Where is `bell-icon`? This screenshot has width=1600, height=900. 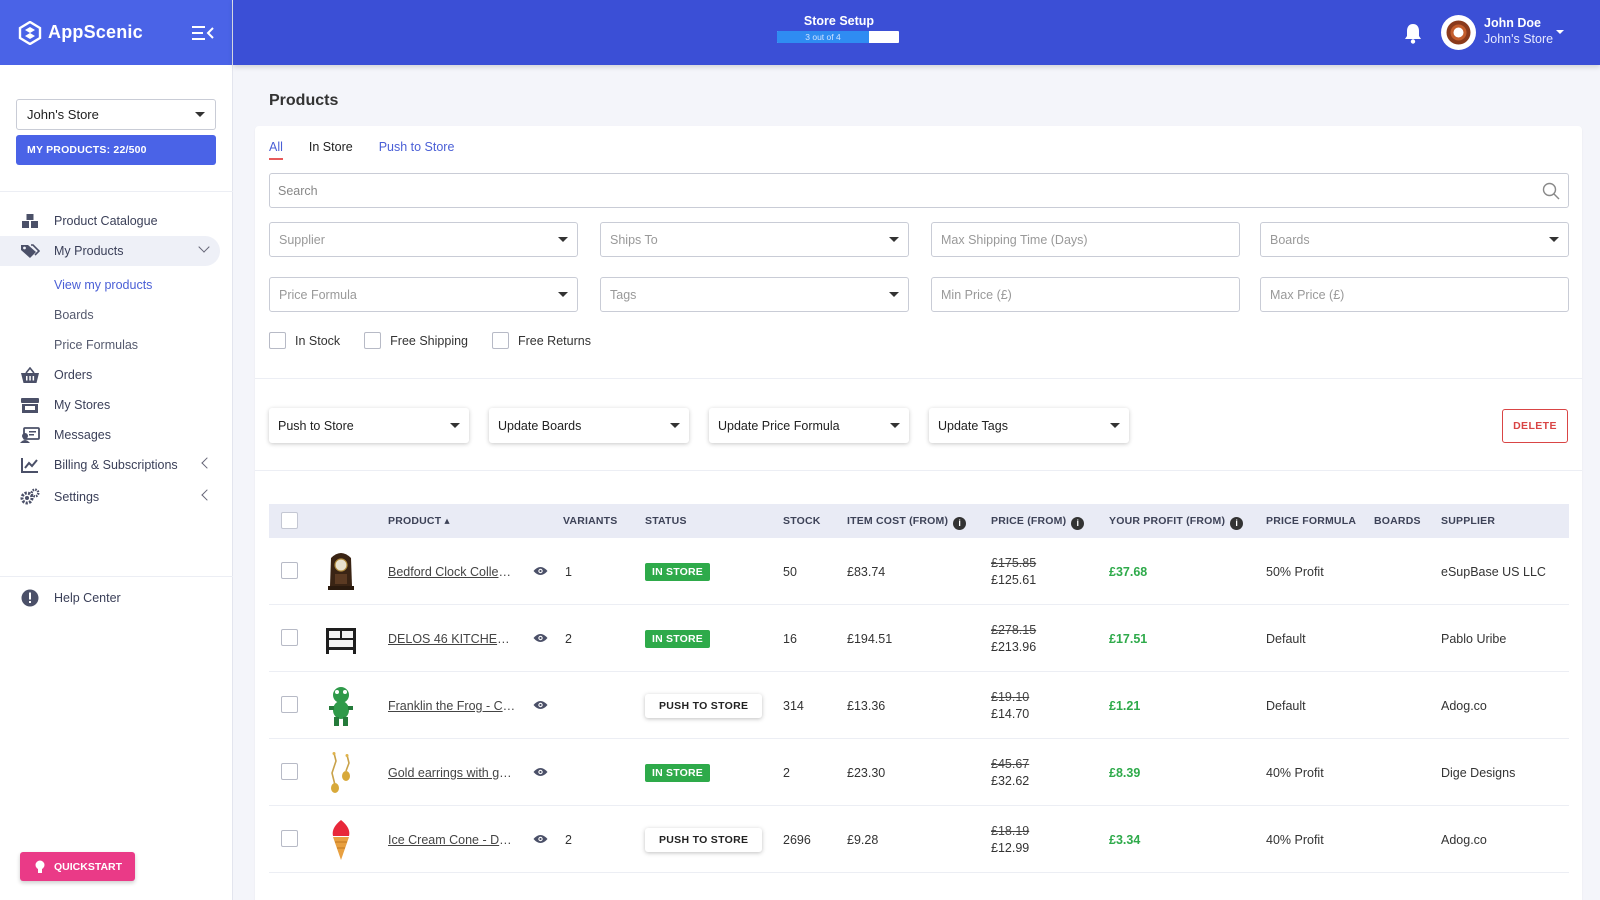
bell-icon is located at coordinates (1413, 33).